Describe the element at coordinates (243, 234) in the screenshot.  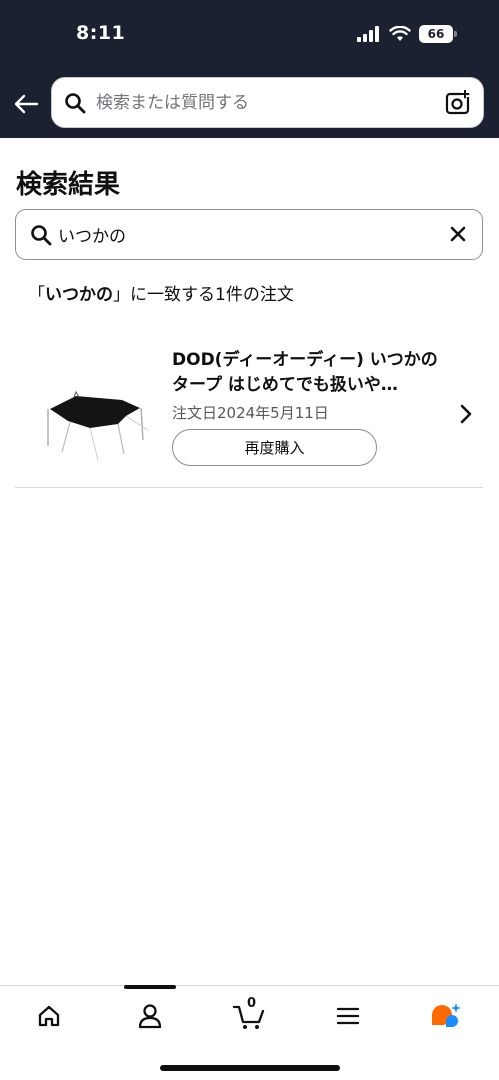
I see `order-search-input` at that location.